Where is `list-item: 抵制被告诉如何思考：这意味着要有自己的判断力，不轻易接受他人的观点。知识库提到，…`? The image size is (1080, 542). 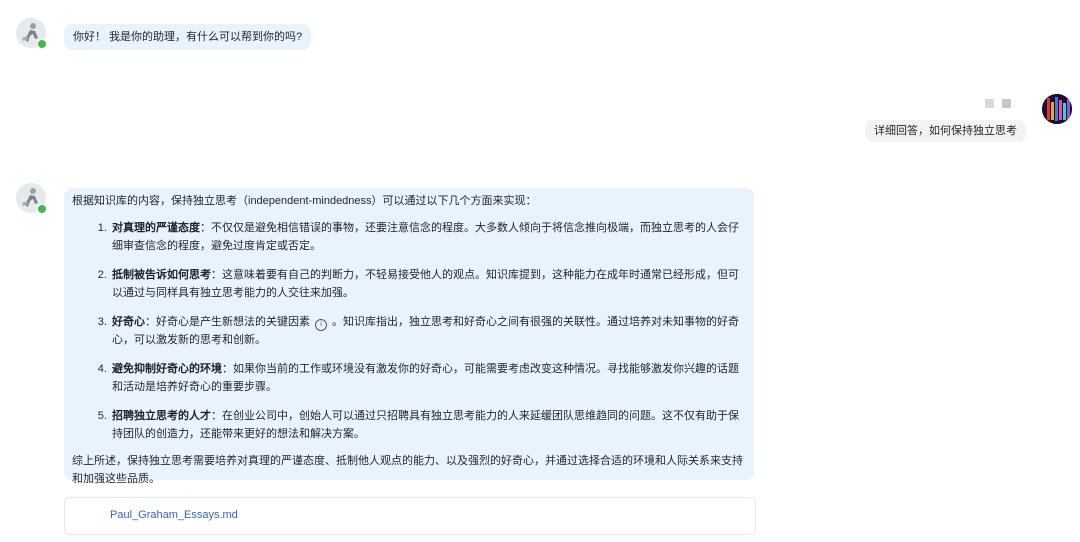 list-item: 抵制被告诉如何思考：这意味着要有自己的判断力，不轻易接受他人的观点。知识库提到，… is located at coordinates (428, 284).